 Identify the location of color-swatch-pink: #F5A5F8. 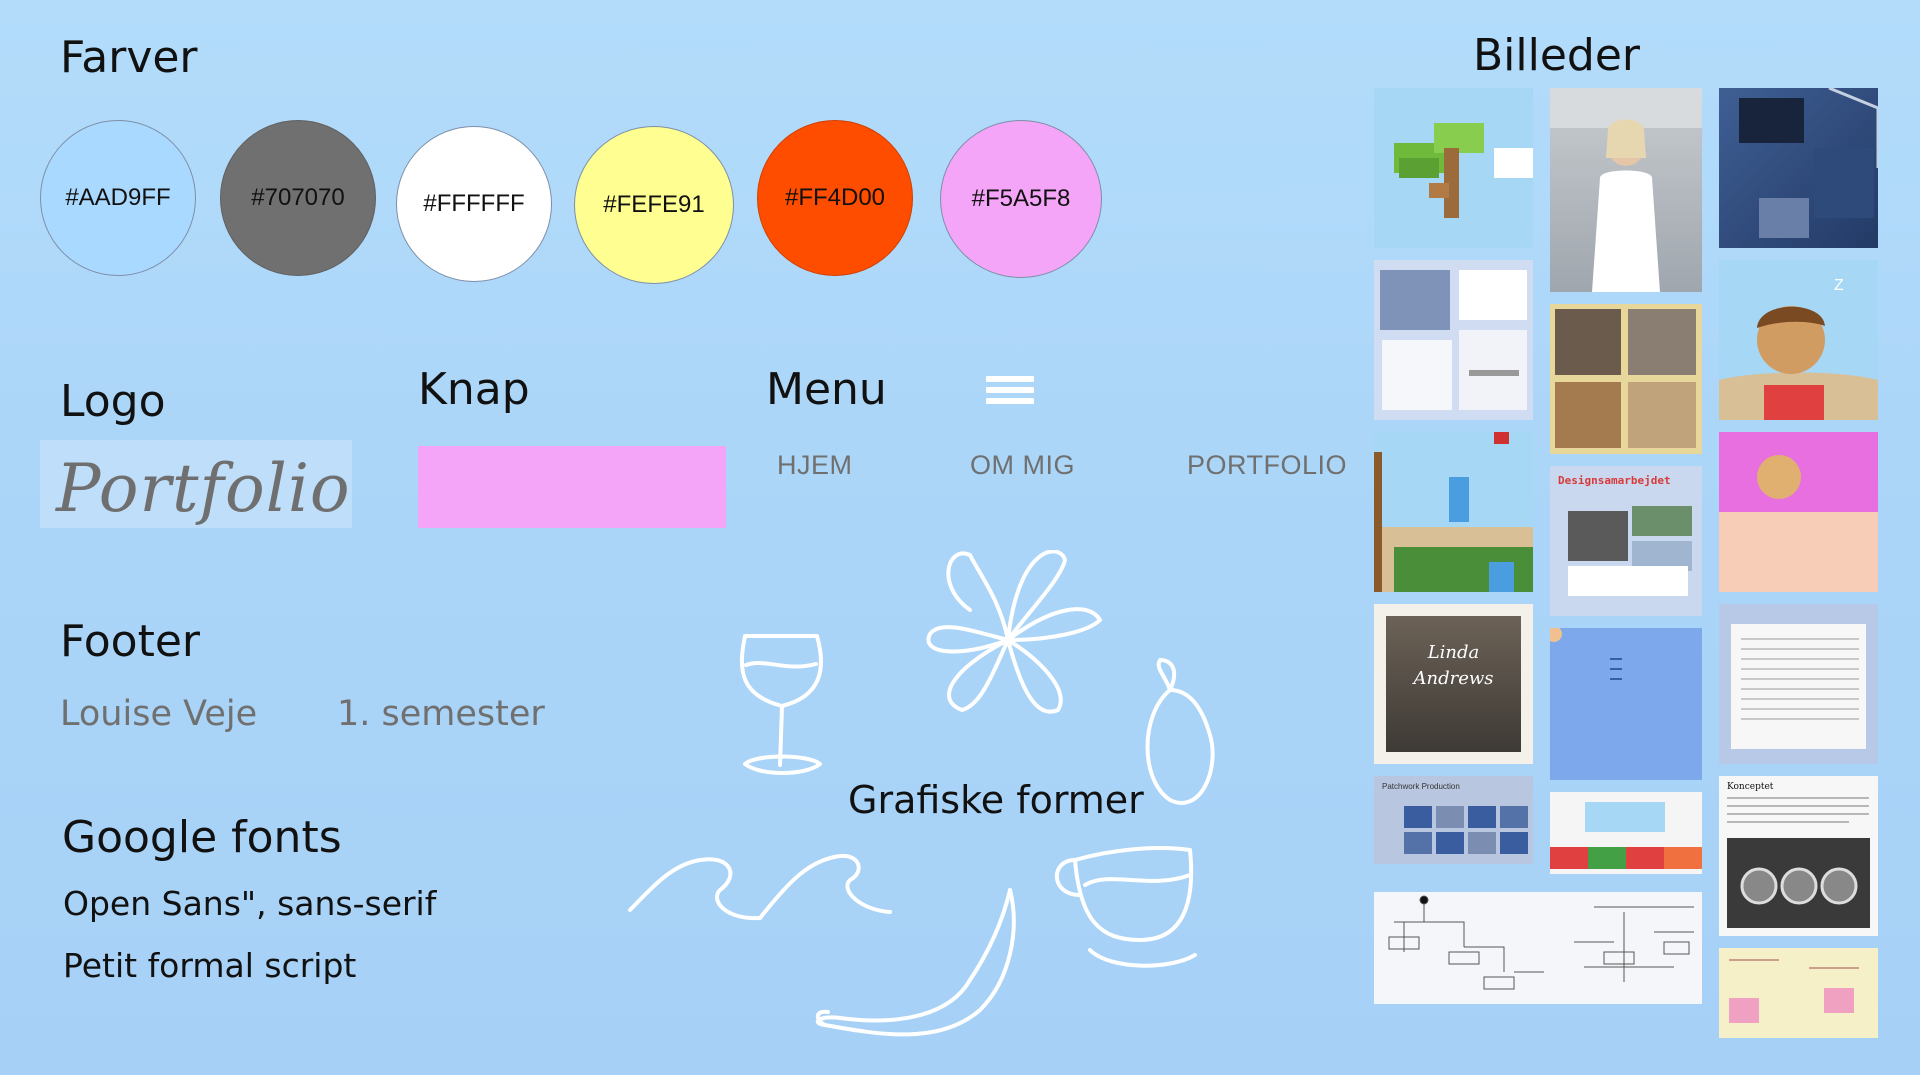
(1021, 199).